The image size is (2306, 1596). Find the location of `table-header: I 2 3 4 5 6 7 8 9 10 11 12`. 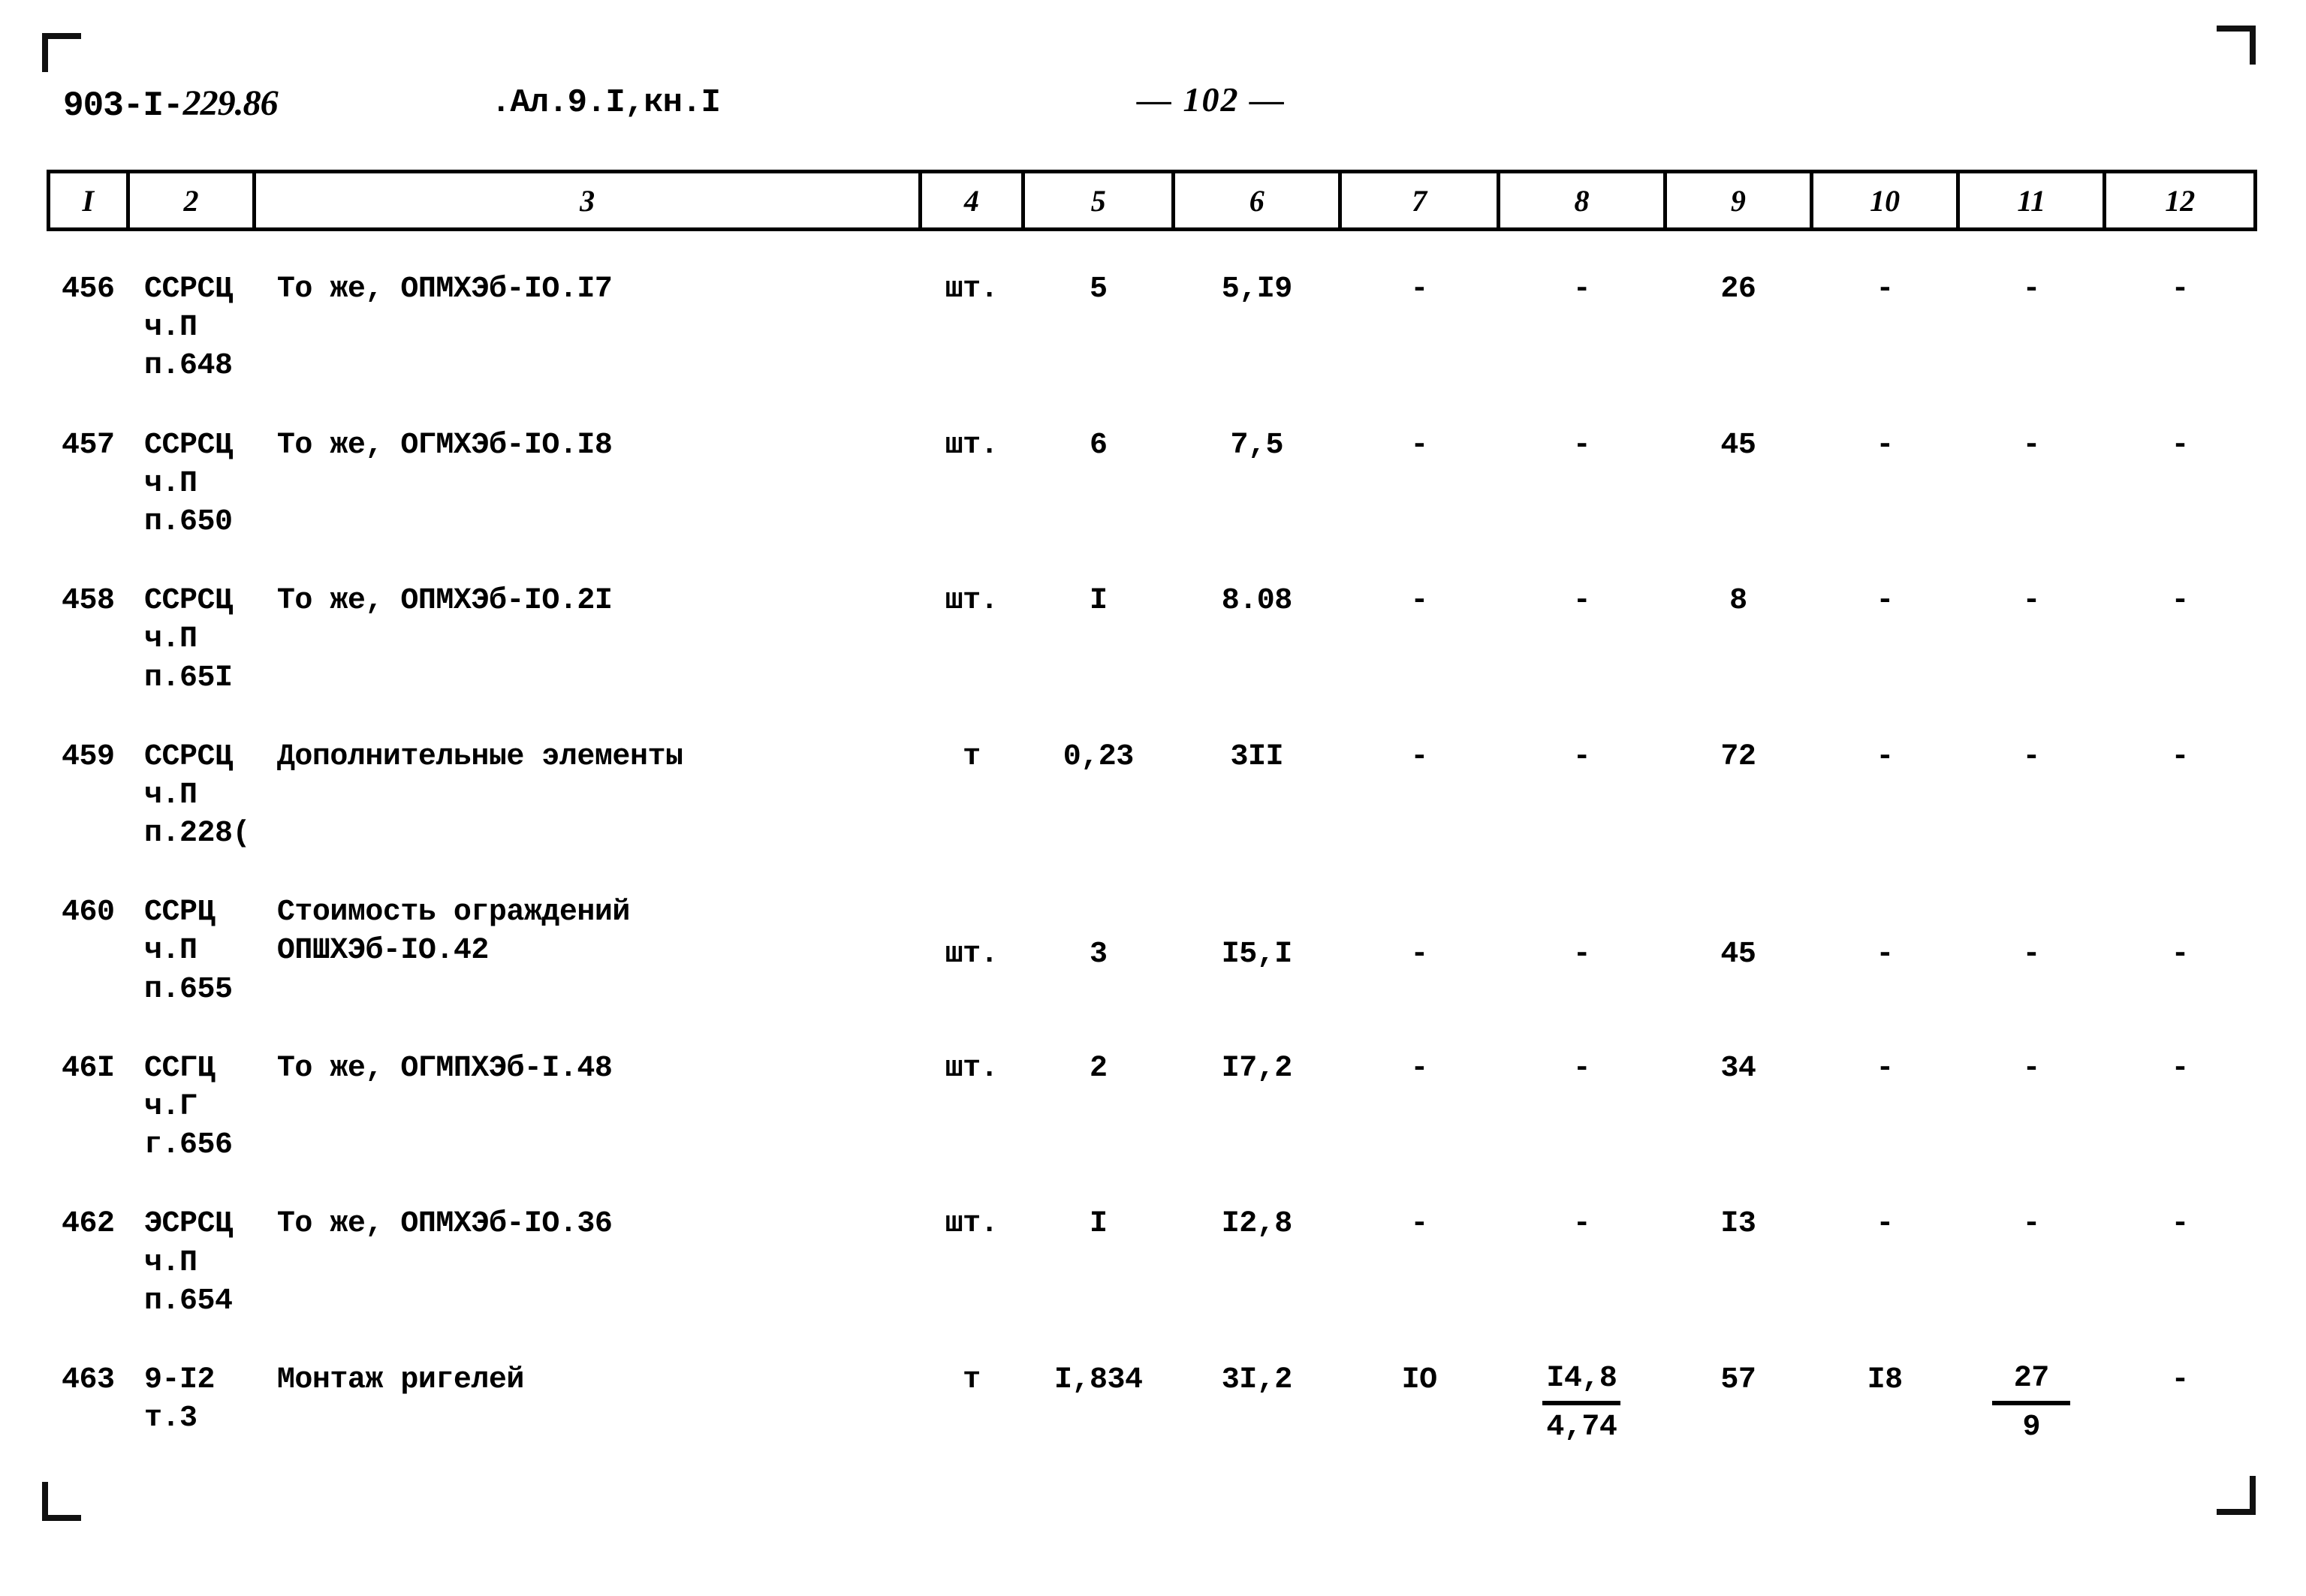

table-header: I 2 3 4 5 6 7 8 9 10 11 12 is located at coordinates (1152, 200).